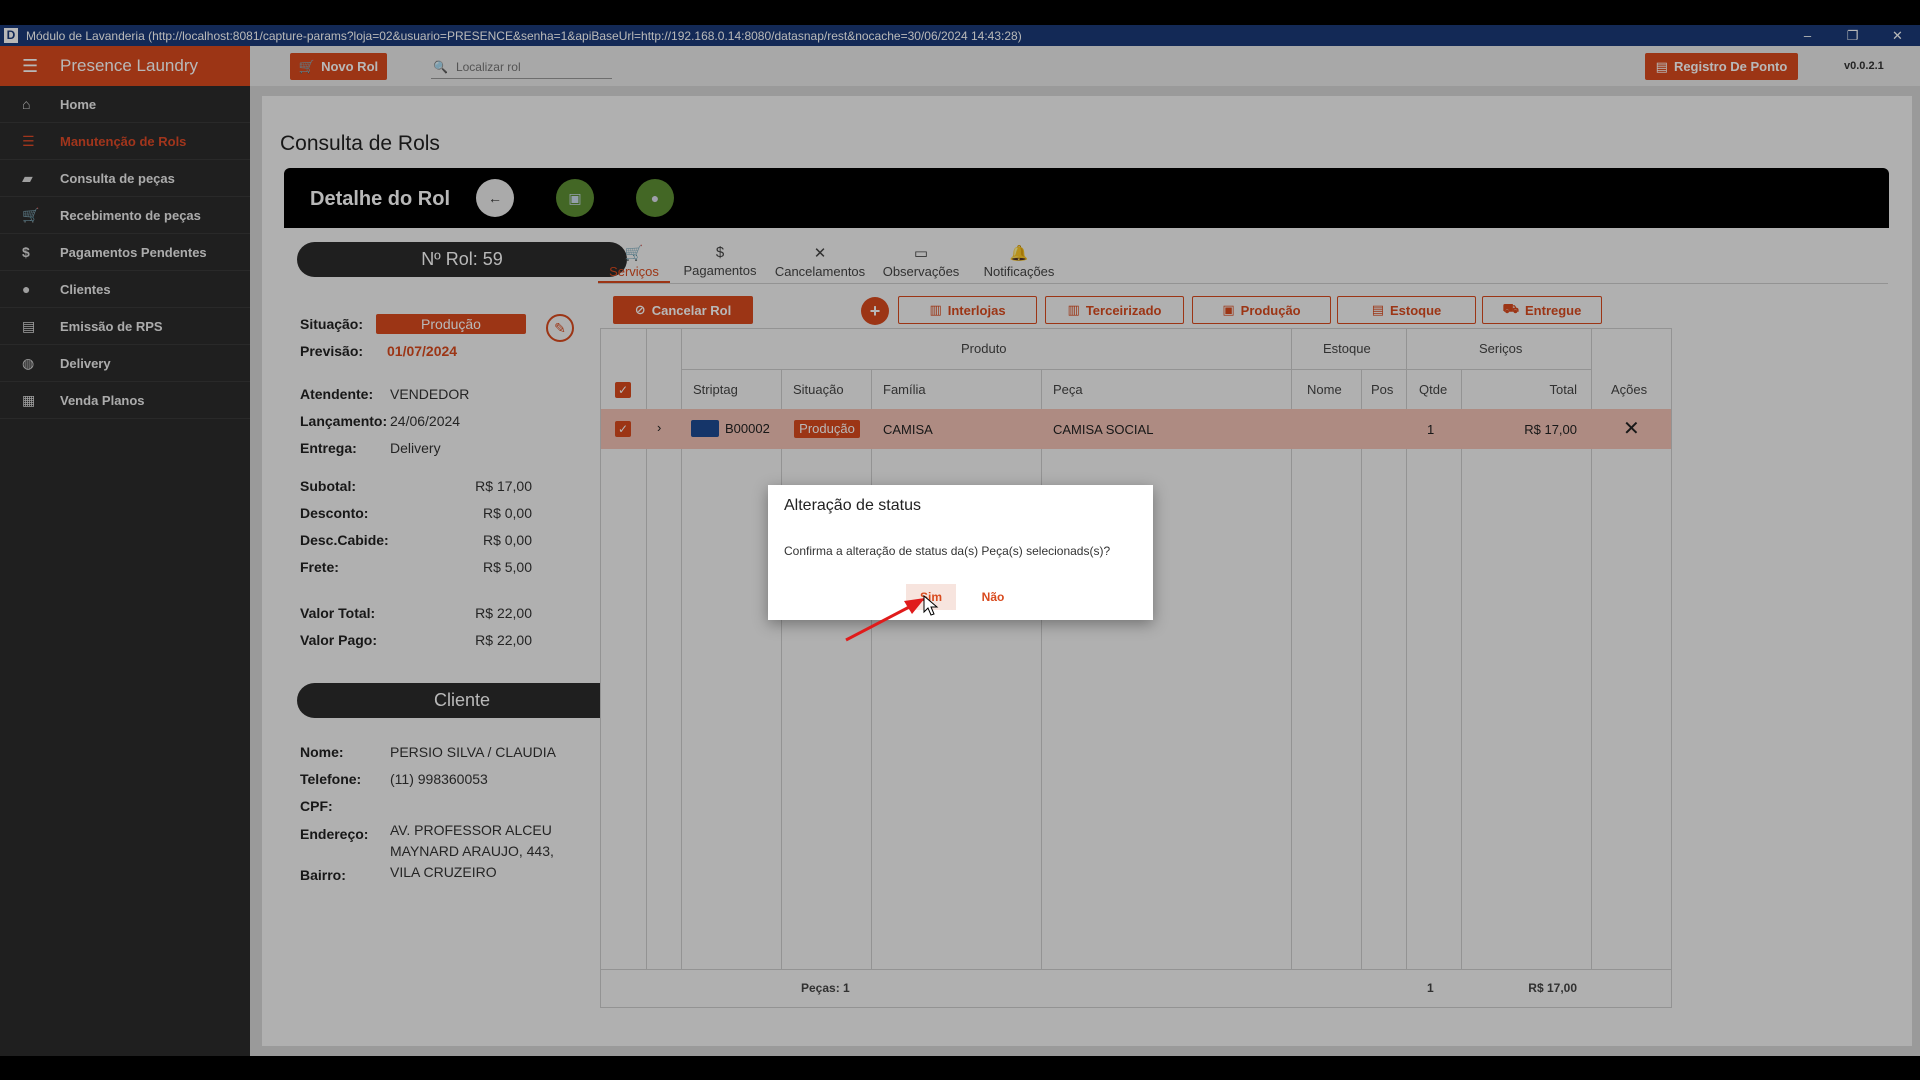  What do you see at coordinates (931, 605) in the screenshot?
I see `mouse-cursor-icon` at bounding box center [931, 605].